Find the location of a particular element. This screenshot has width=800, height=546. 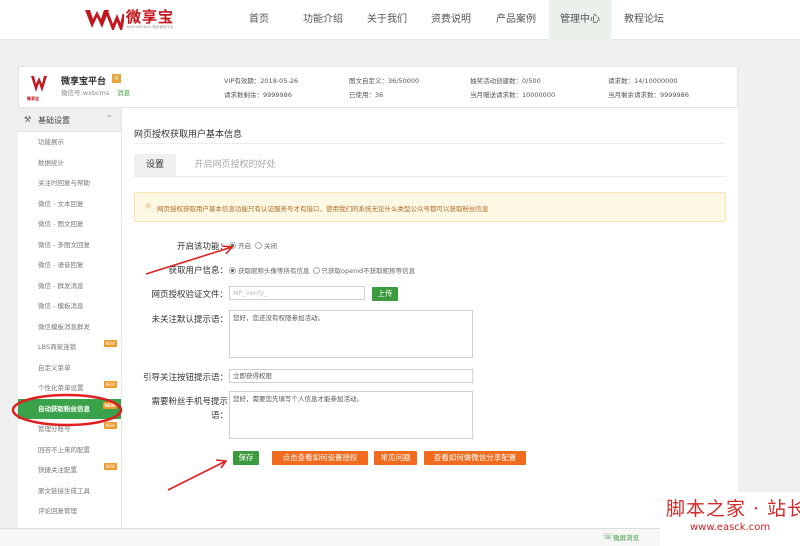

sidebar-item: LBS商家连锁 NEW is located at coordinates (69, 347).